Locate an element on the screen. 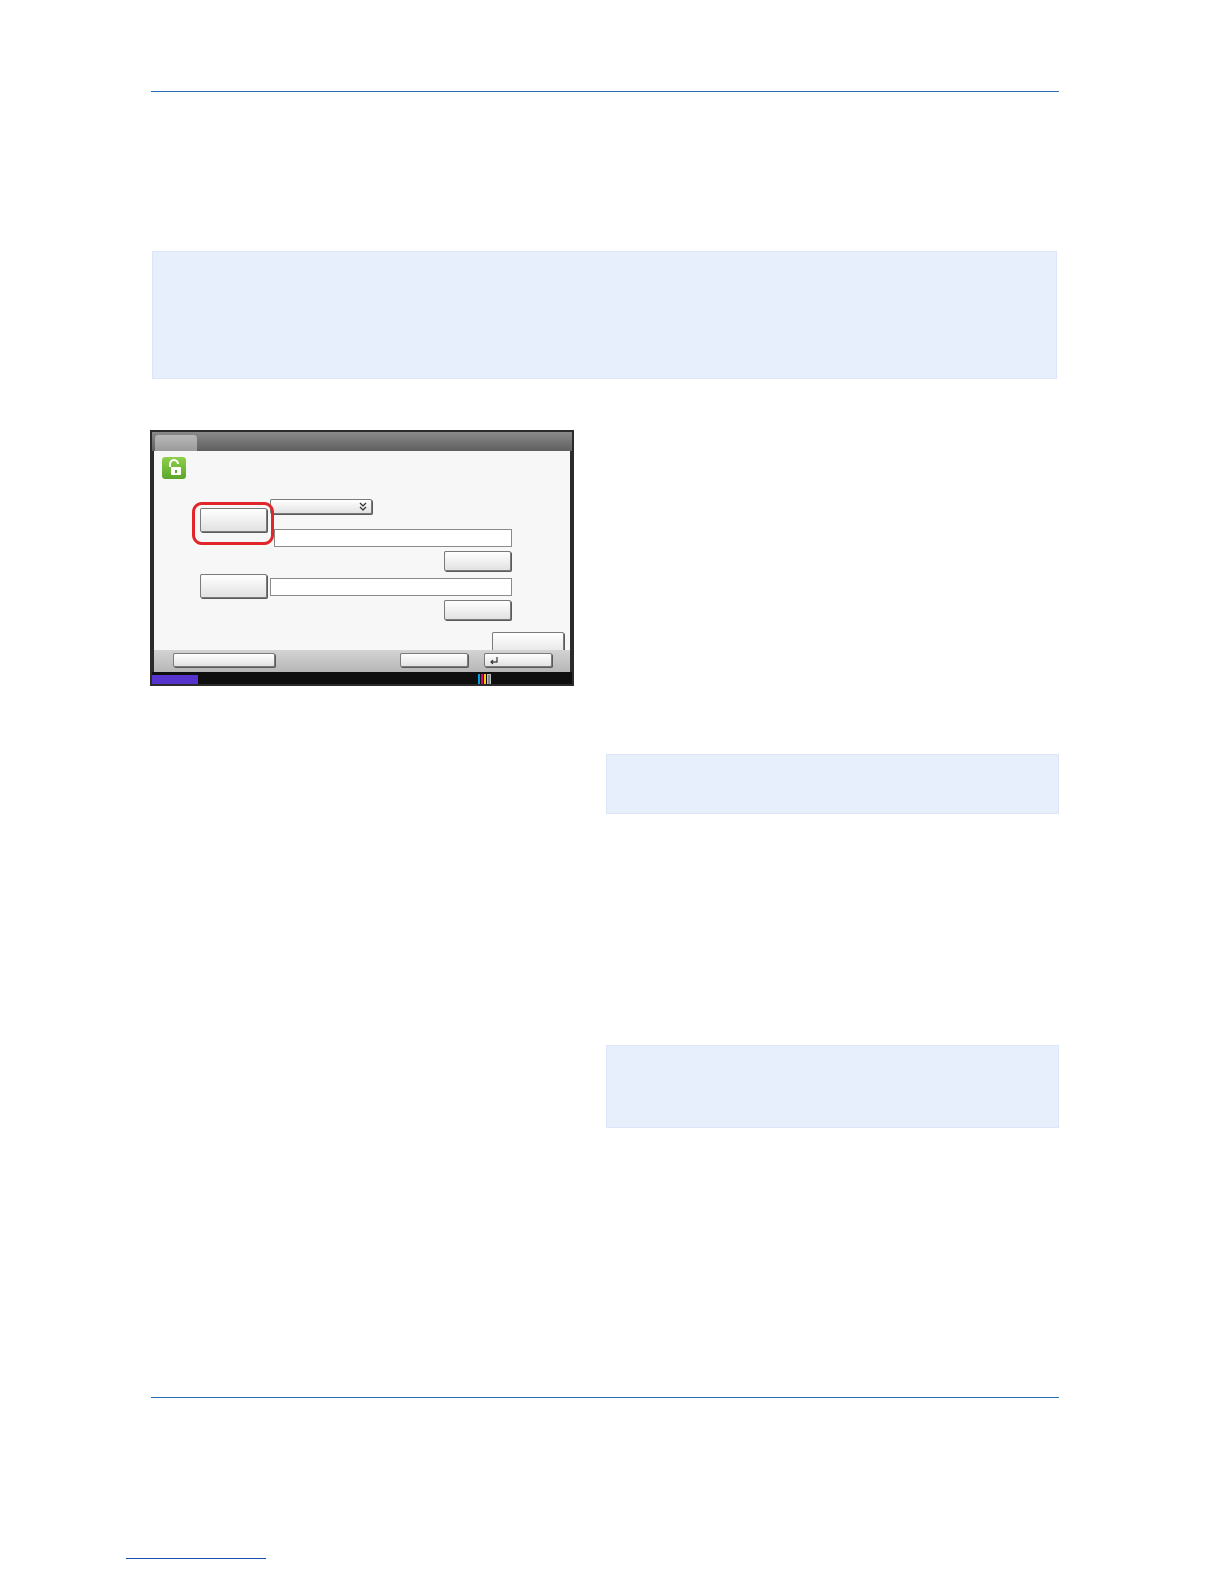 Image resolution: width=1224 pixels, height=1584 pixels. screen-tab-bar is located at coordinates (362, 441).